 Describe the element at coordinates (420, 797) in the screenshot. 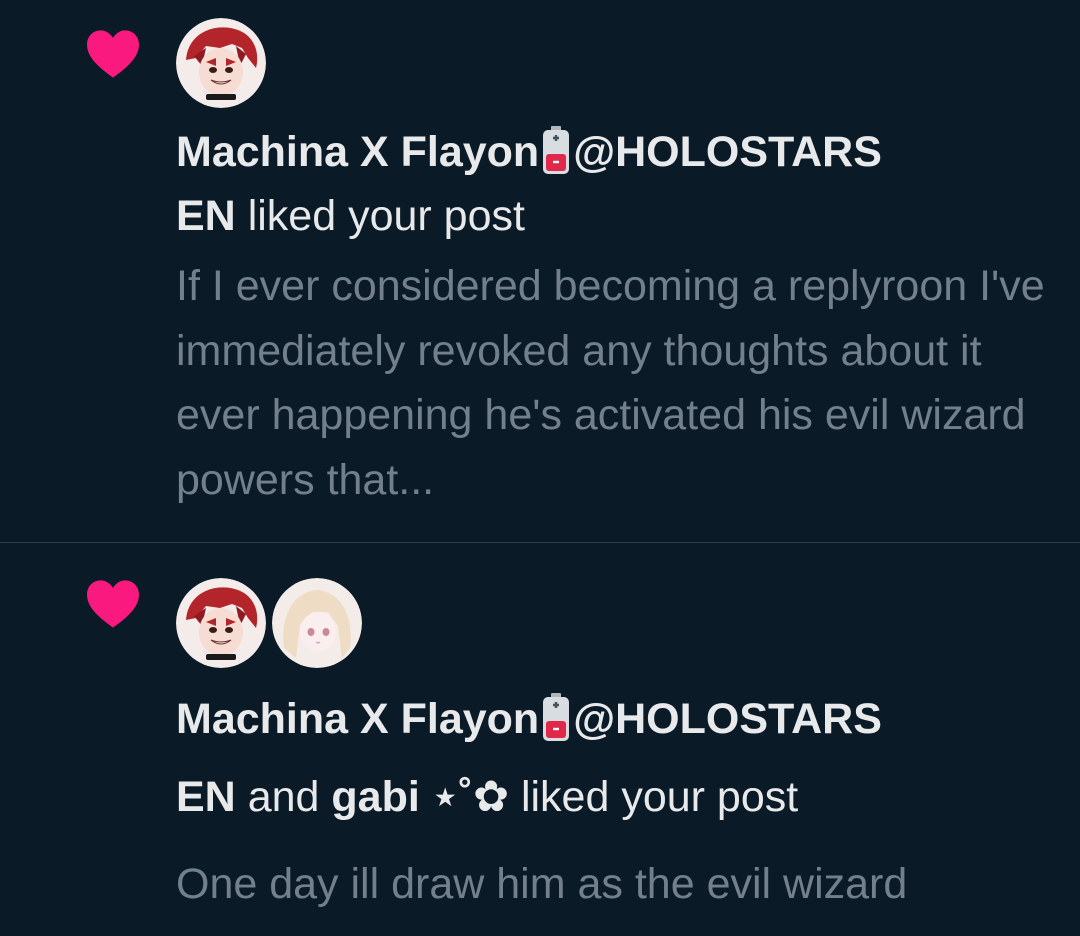

I see `other-user-name: gabi ⋆˚✿` at that location.